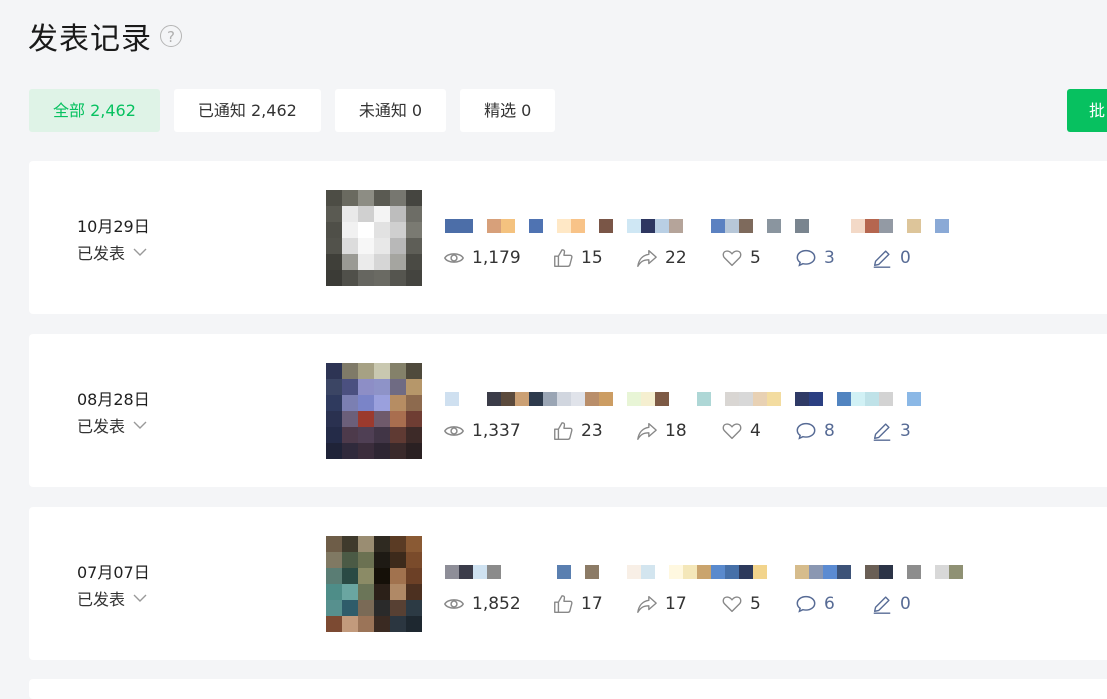  Describe the element at coordinates (905, 431) in the screenshot. I see `stat-edits-value: 3` at that location.